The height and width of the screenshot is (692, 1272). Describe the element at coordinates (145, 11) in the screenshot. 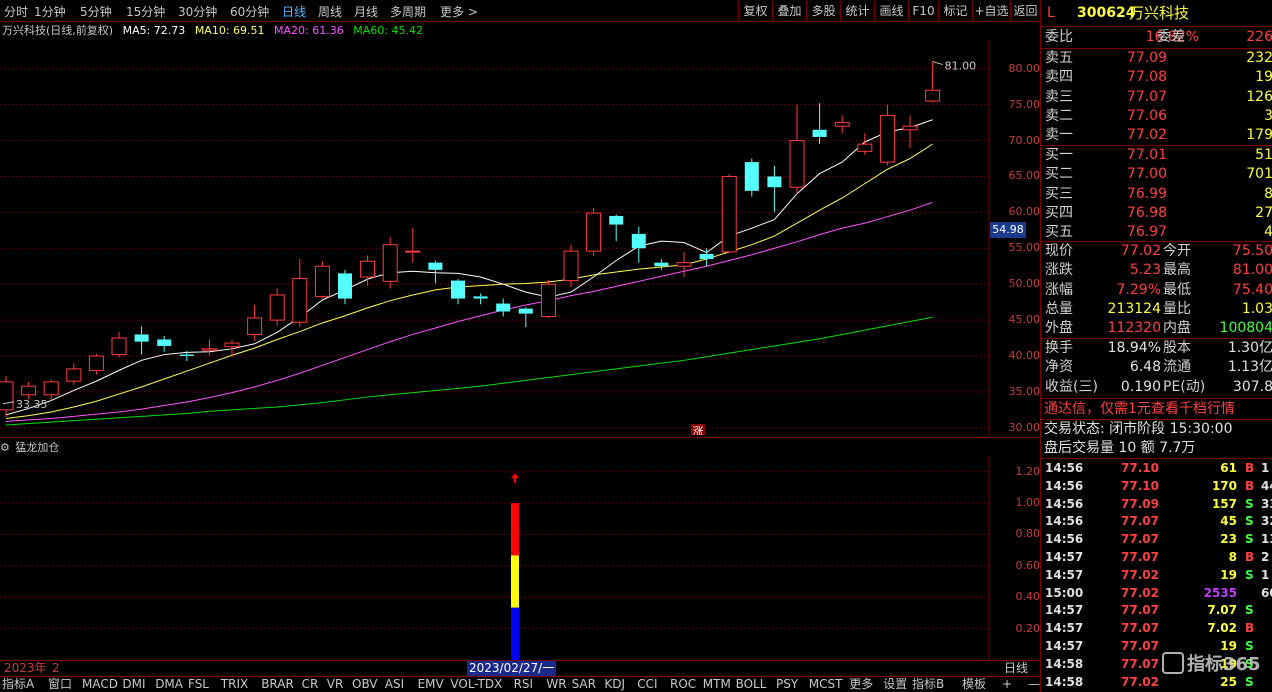

I see `period-tab-3: 15分钟` at that location.